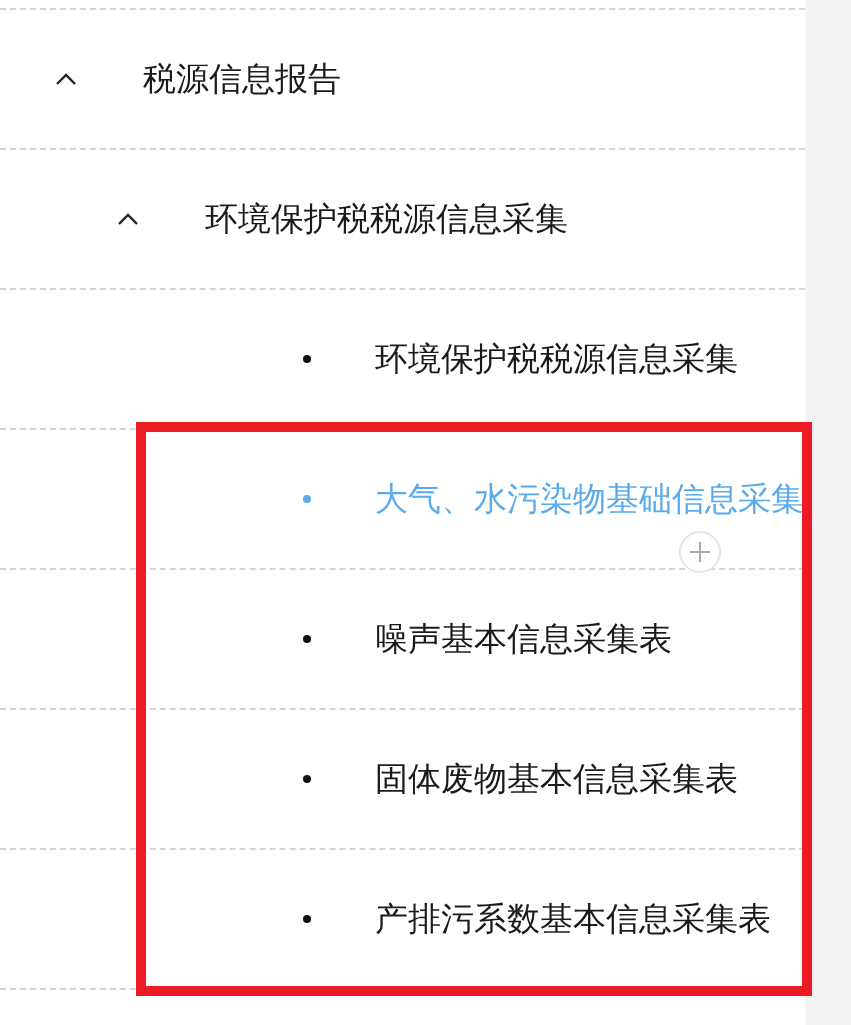  Describe the element at coordinates (242, 79) in the screenshot. I see `tree-item: 税源信息报告` at that location.